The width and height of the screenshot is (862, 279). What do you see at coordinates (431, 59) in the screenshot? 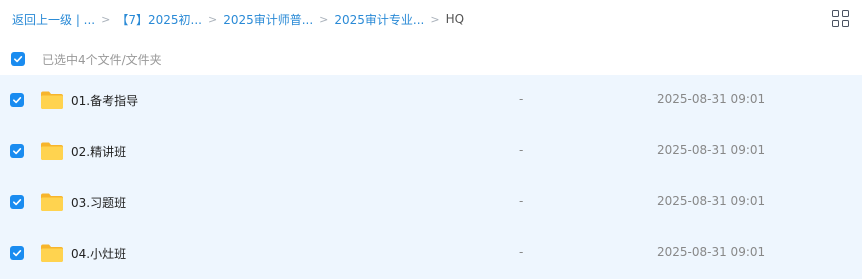
I see `selection-bar: 已选中4个文件/文件夹` at bounding box center [431, 59].